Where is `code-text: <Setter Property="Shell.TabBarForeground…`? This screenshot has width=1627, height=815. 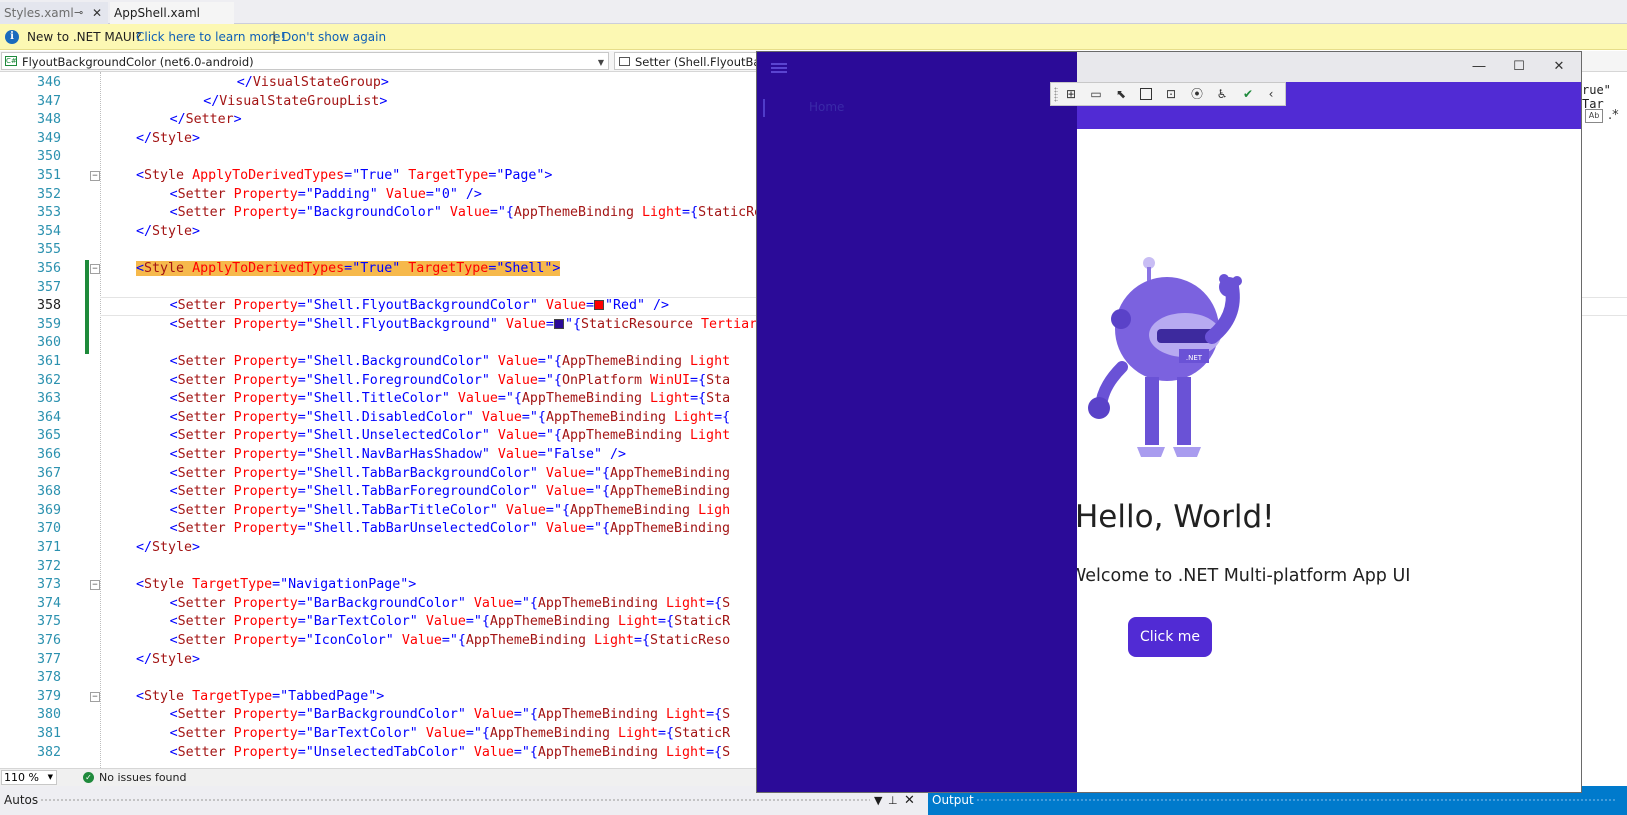
code-text: <Setter Property="Shell.TabBarForeground… is located at coordinates (450, 492).